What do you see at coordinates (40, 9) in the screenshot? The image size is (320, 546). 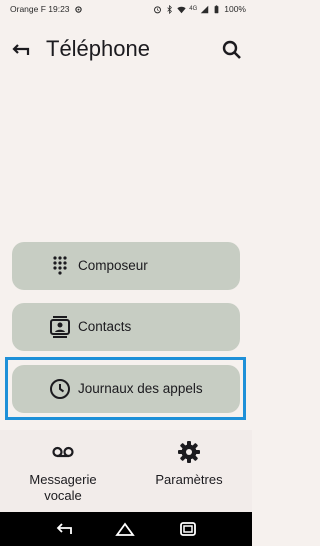 I see `carrier-time-text: Orange F 19:23` at bounding box center [40, 9].